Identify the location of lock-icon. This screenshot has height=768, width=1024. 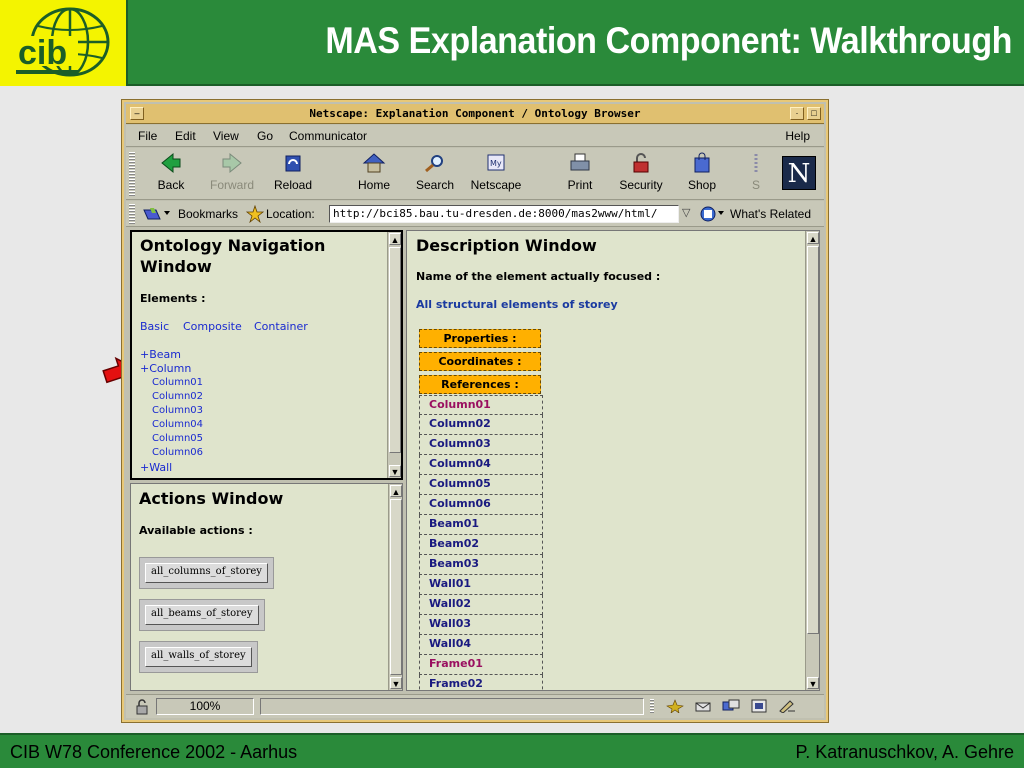
(641, 163).